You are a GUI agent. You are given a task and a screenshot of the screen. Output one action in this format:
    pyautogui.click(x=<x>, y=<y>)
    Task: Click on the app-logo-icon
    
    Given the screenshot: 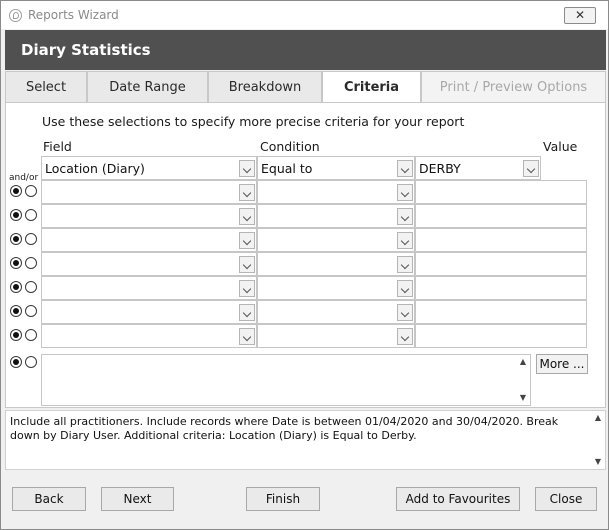 What is the action you would take?
    pyautogui.click(x=15, y=15)
    